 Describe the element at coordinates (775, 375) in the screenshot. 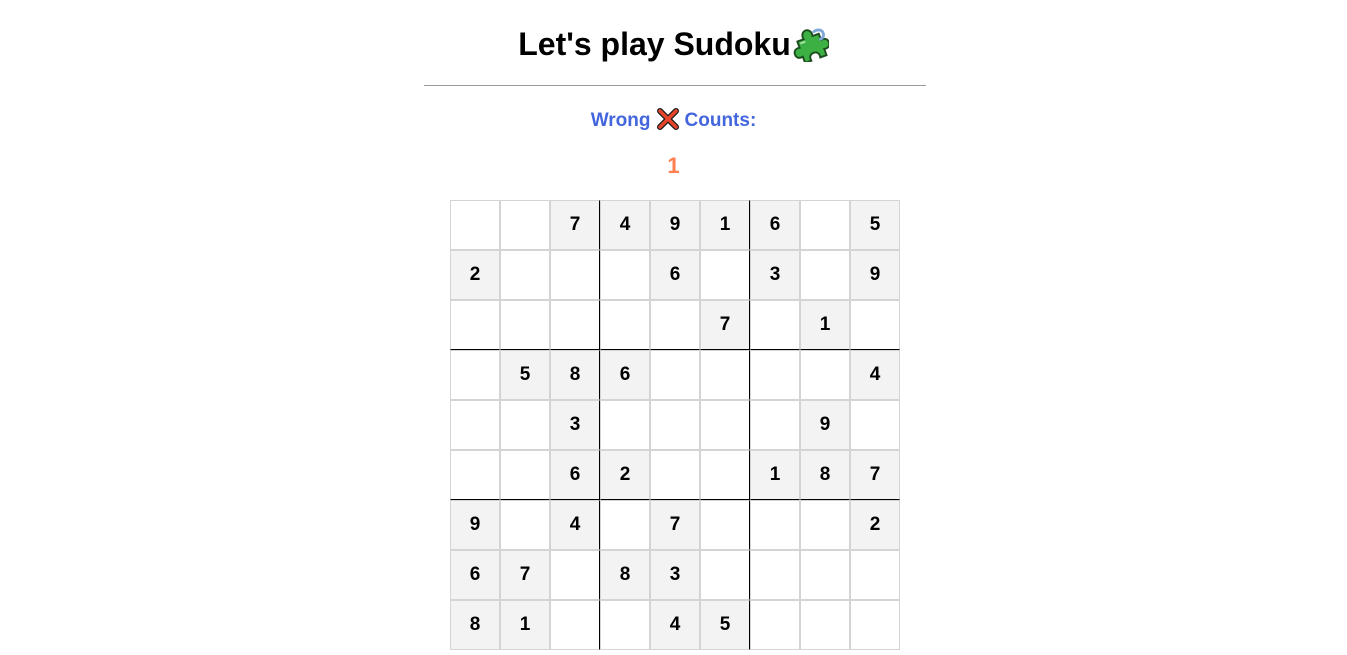

I see `sudoku-cell-r4-c7` at that location.